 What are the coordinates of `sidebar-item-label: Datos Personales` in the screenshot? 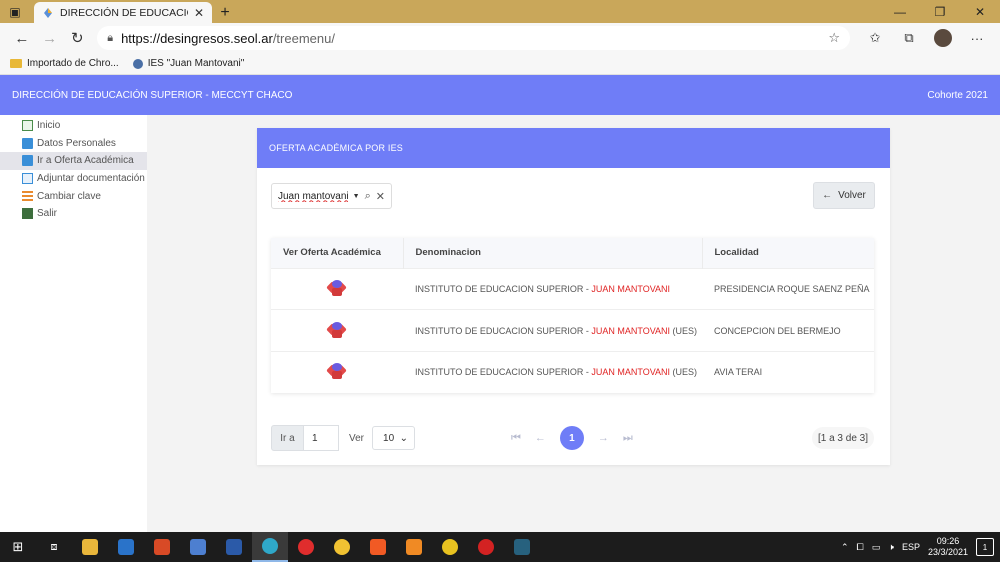 It's located at (76, 143).